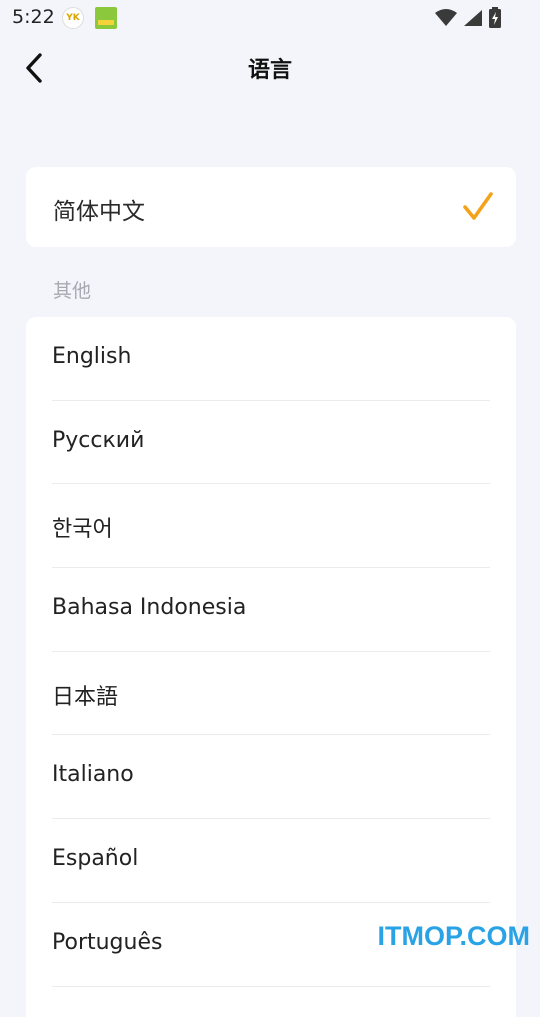 The height and width of the screenshot is (1017, 540). I want to click on app-notification-icon: YK, so click(73, 18).